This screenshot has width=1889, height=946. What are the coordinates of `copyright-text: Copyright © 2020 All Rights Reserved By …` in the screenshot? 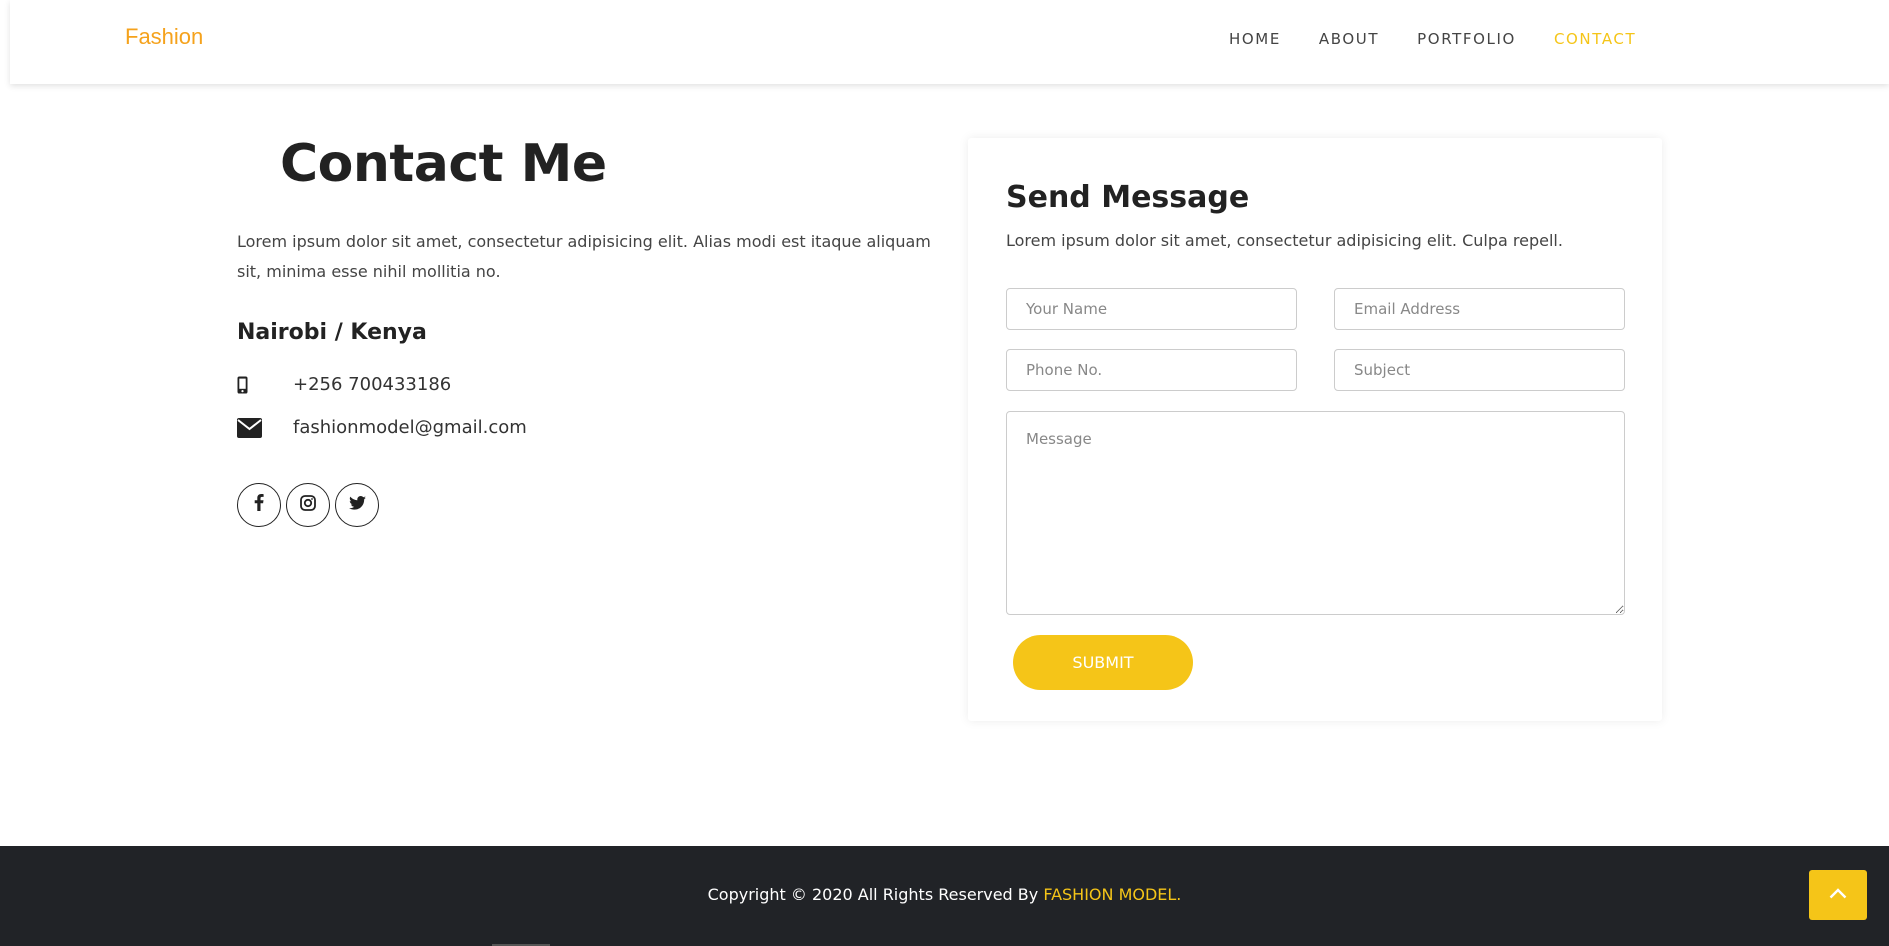 It's located at (944, 894).